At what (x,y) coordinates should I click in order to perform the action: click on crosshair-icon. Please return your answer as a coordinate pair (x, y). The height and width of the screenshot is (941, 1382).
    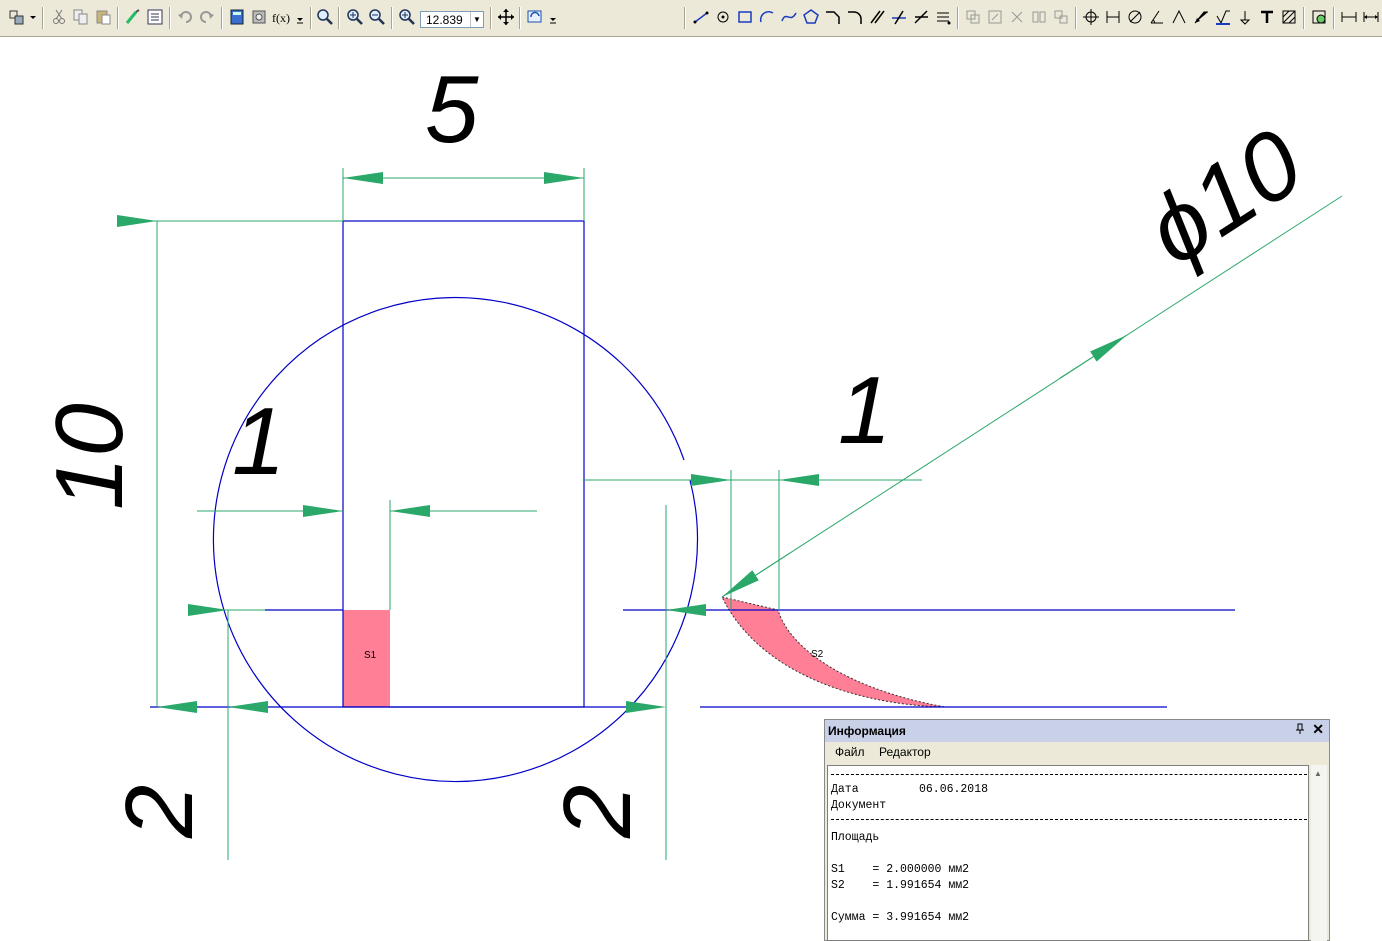
    Looking at the image, I should click on (1091, 17).